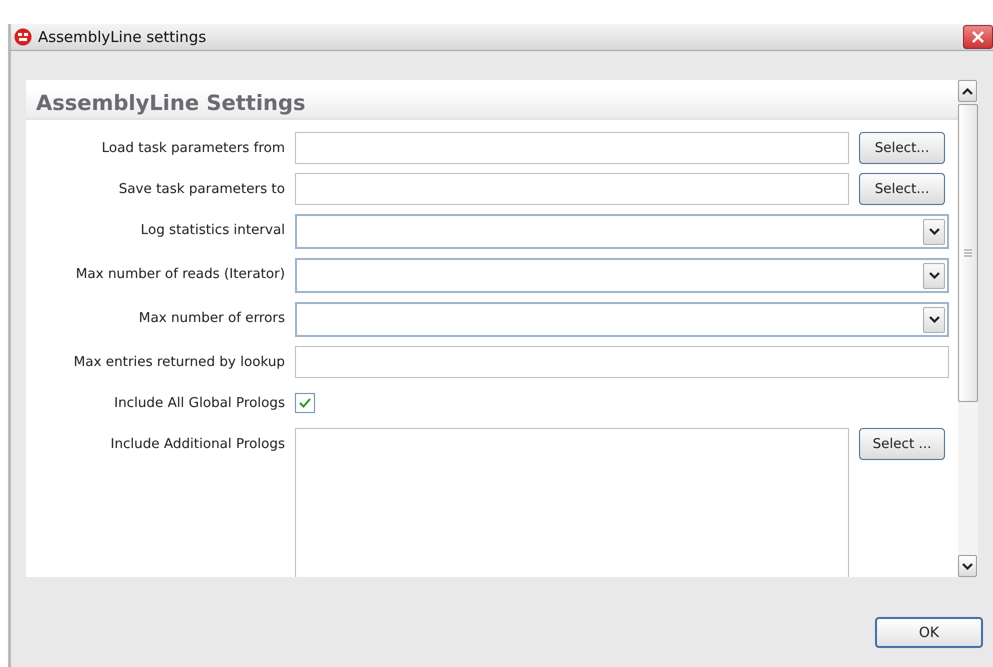  Describe the element at coordinates (622, 362) in the screenshot. I see `input-field` at that location.